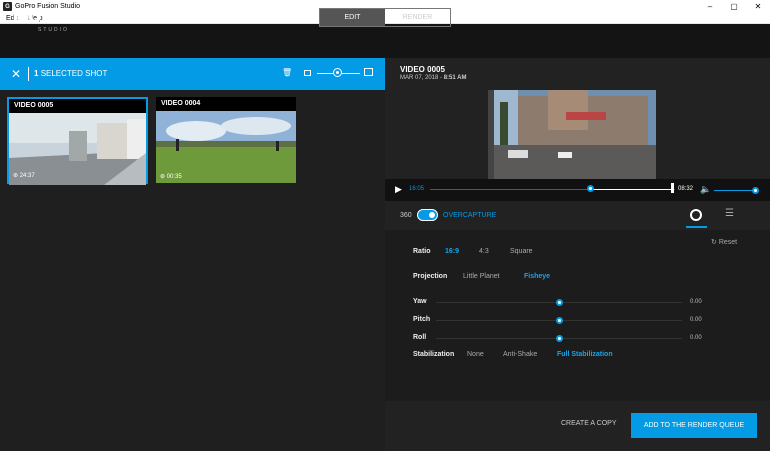 The image size is (770, 451). I want to click on selection-toolbar: ✕ 1 SELECTED SHOT 🗑, so click(192, 74).